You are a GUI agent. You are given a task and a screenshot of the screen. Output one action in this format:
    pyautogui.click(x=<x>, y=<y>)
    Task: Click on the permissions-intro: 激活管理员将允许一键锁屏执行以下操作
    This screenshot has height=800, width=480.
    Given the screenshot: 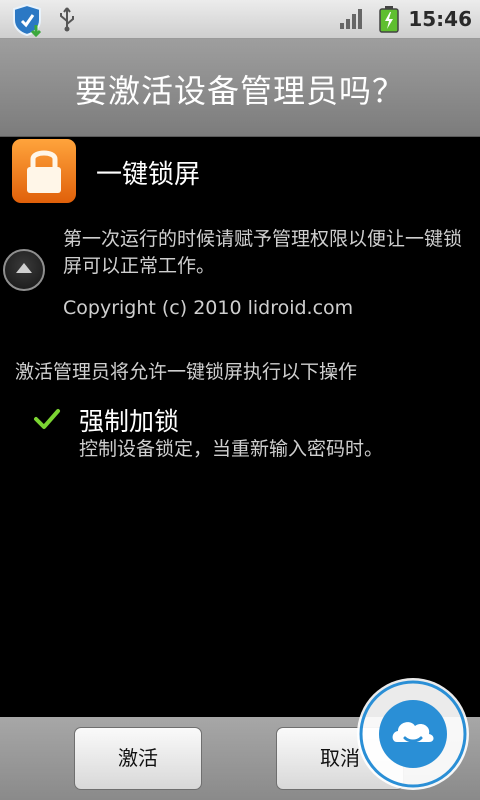 What is the action you would take?
    pyautogui.click(x=186, y=372)
    